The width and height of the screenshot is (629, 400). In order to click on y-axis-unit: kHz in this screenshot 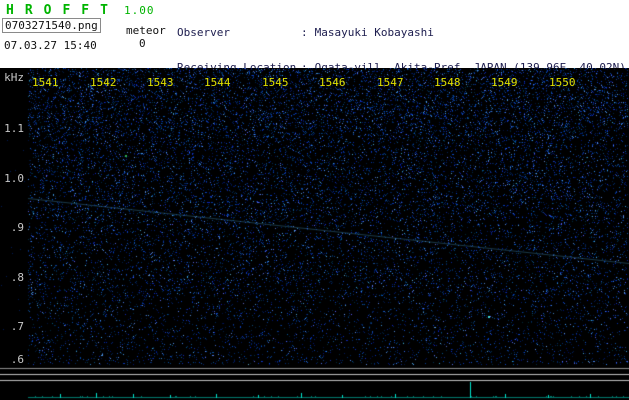, I will do `click(14, 77)`.